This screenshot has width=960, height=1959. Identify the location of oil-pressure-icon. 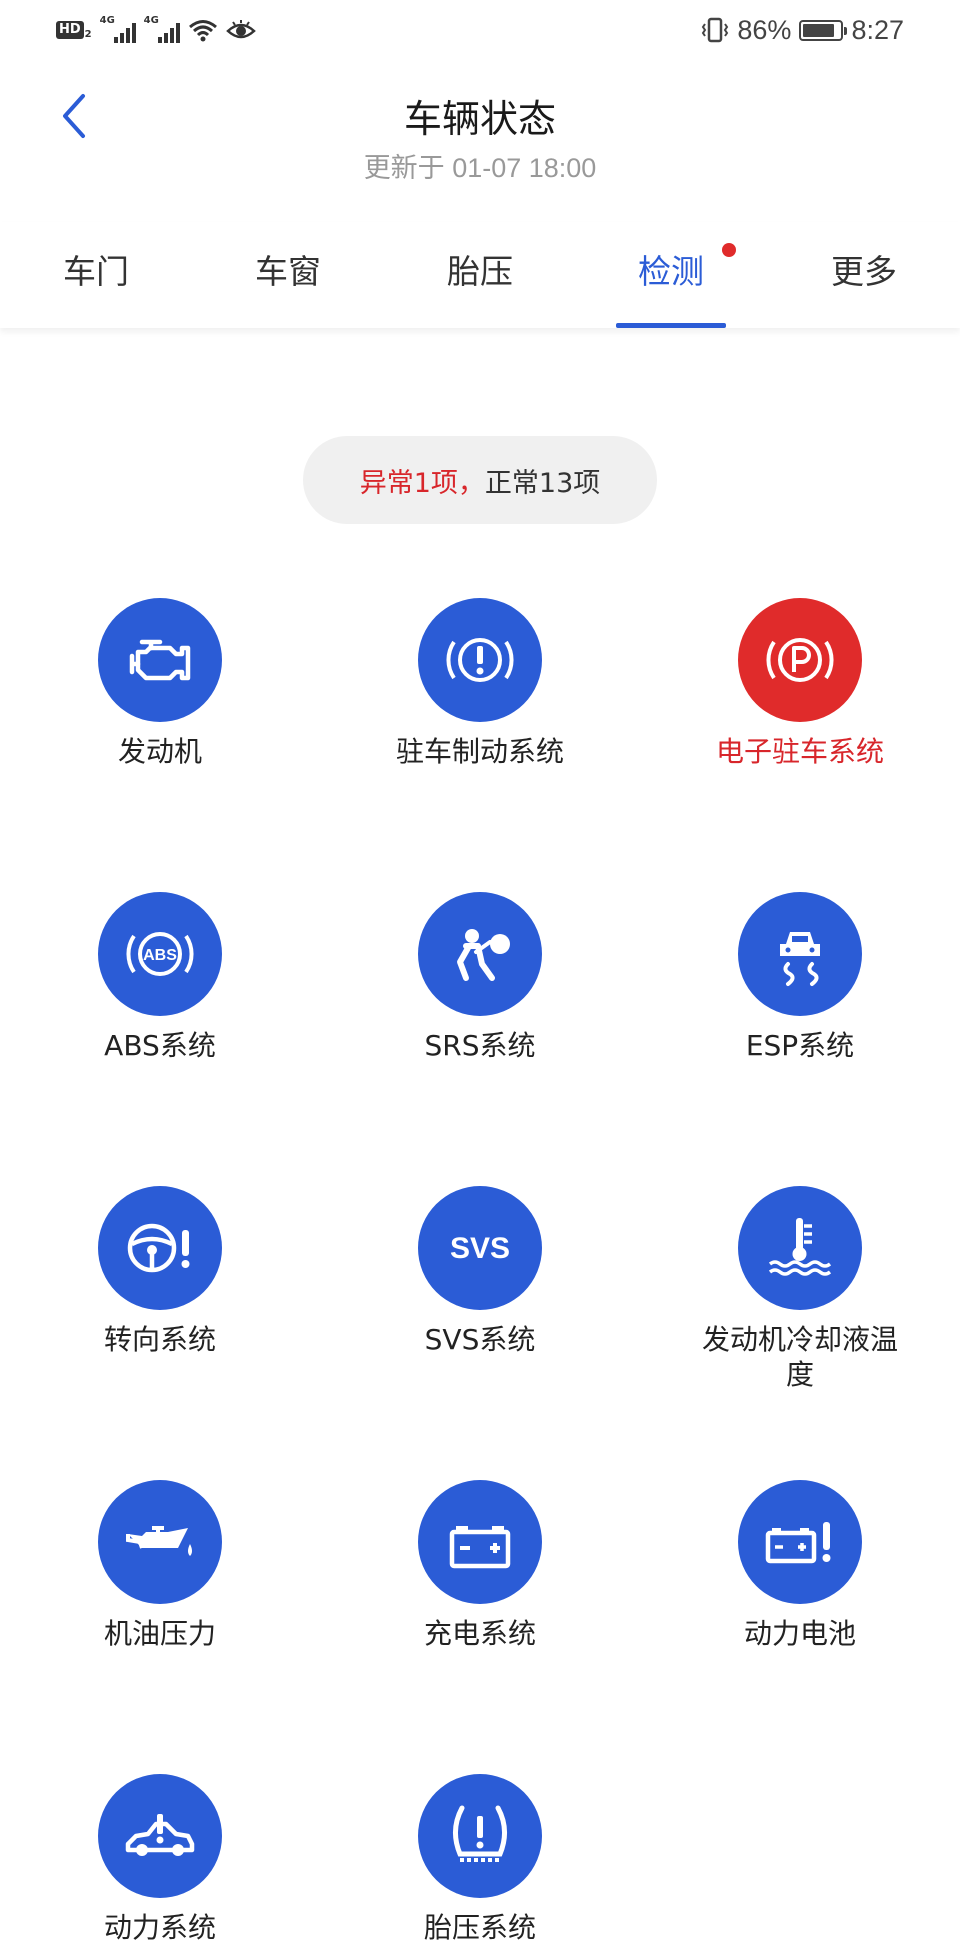
(160, 1542).